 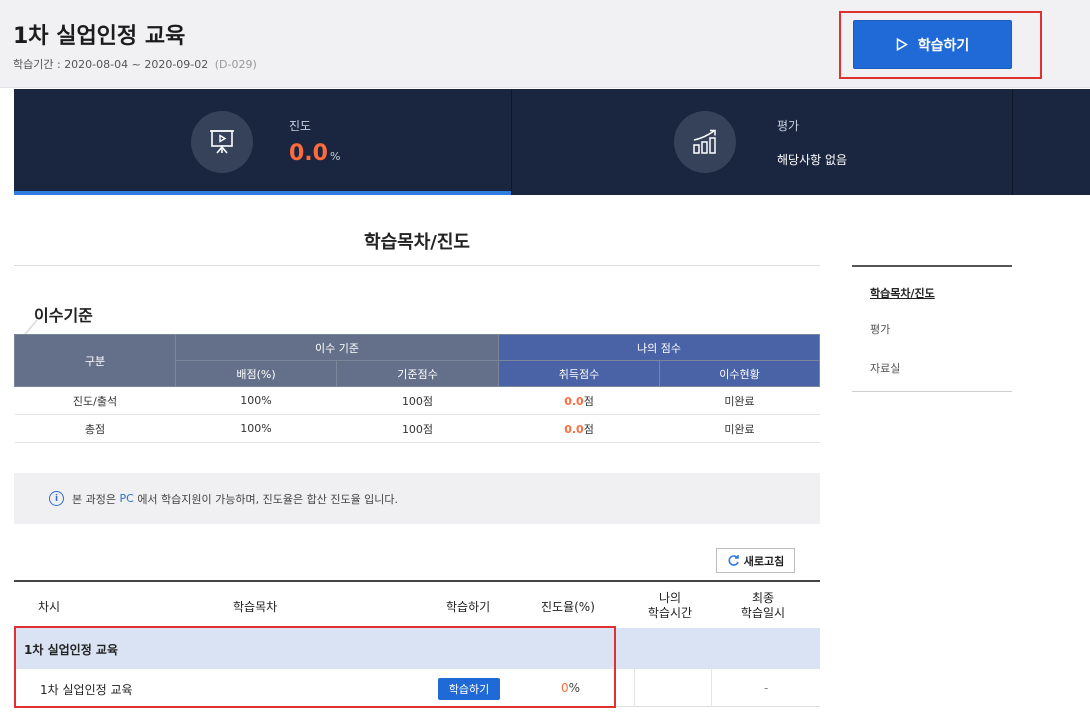 What do you see at coordinates (417, 373) in the screenshot?
I see `criteria-header-base-score: 기준점수` at bounding box center [417, 373].